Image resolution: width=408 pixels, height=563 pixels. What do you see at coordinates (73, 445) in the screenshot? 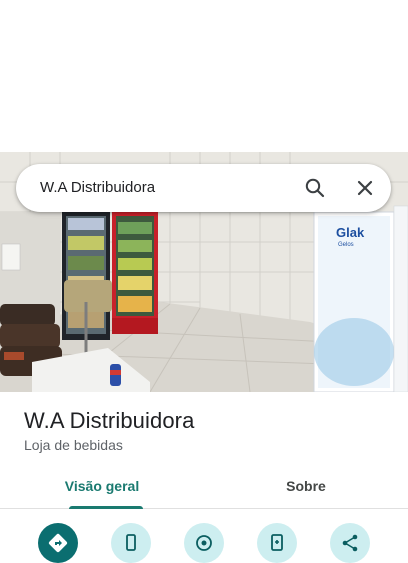
I see `place-category: Loja de bebidas` at bounding box center [73, 445].